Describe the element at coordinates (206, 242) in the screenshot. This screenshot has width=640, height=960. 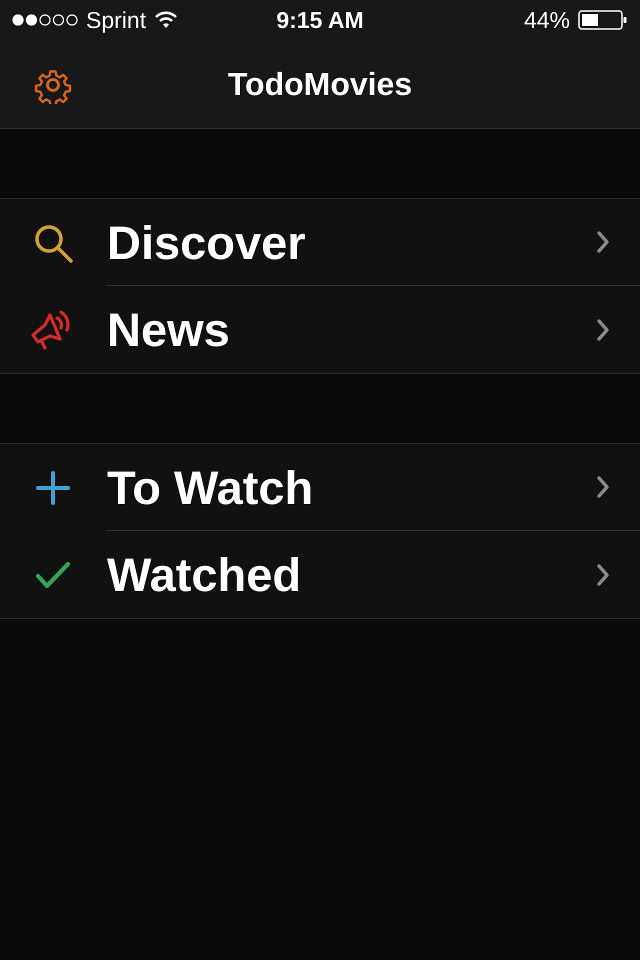
I see `row-label: Discover` at that location.